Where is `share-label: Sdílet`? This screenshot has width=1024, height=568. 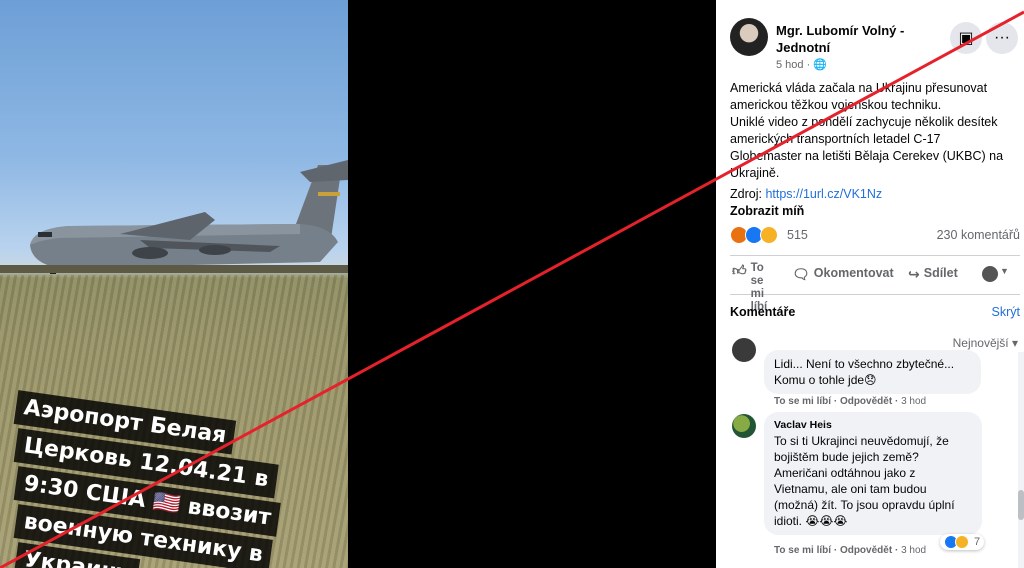
share-label: Sdílet is located at coordinates (940, 273).